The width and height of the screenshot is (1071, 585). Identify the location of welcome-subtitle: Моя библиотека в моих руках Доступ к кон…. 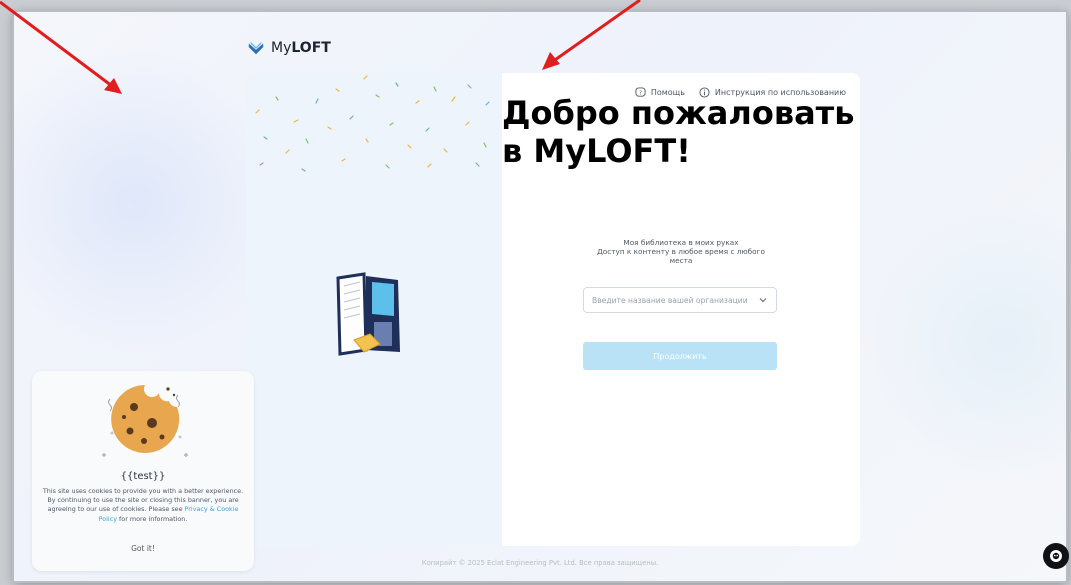
(681, 251).